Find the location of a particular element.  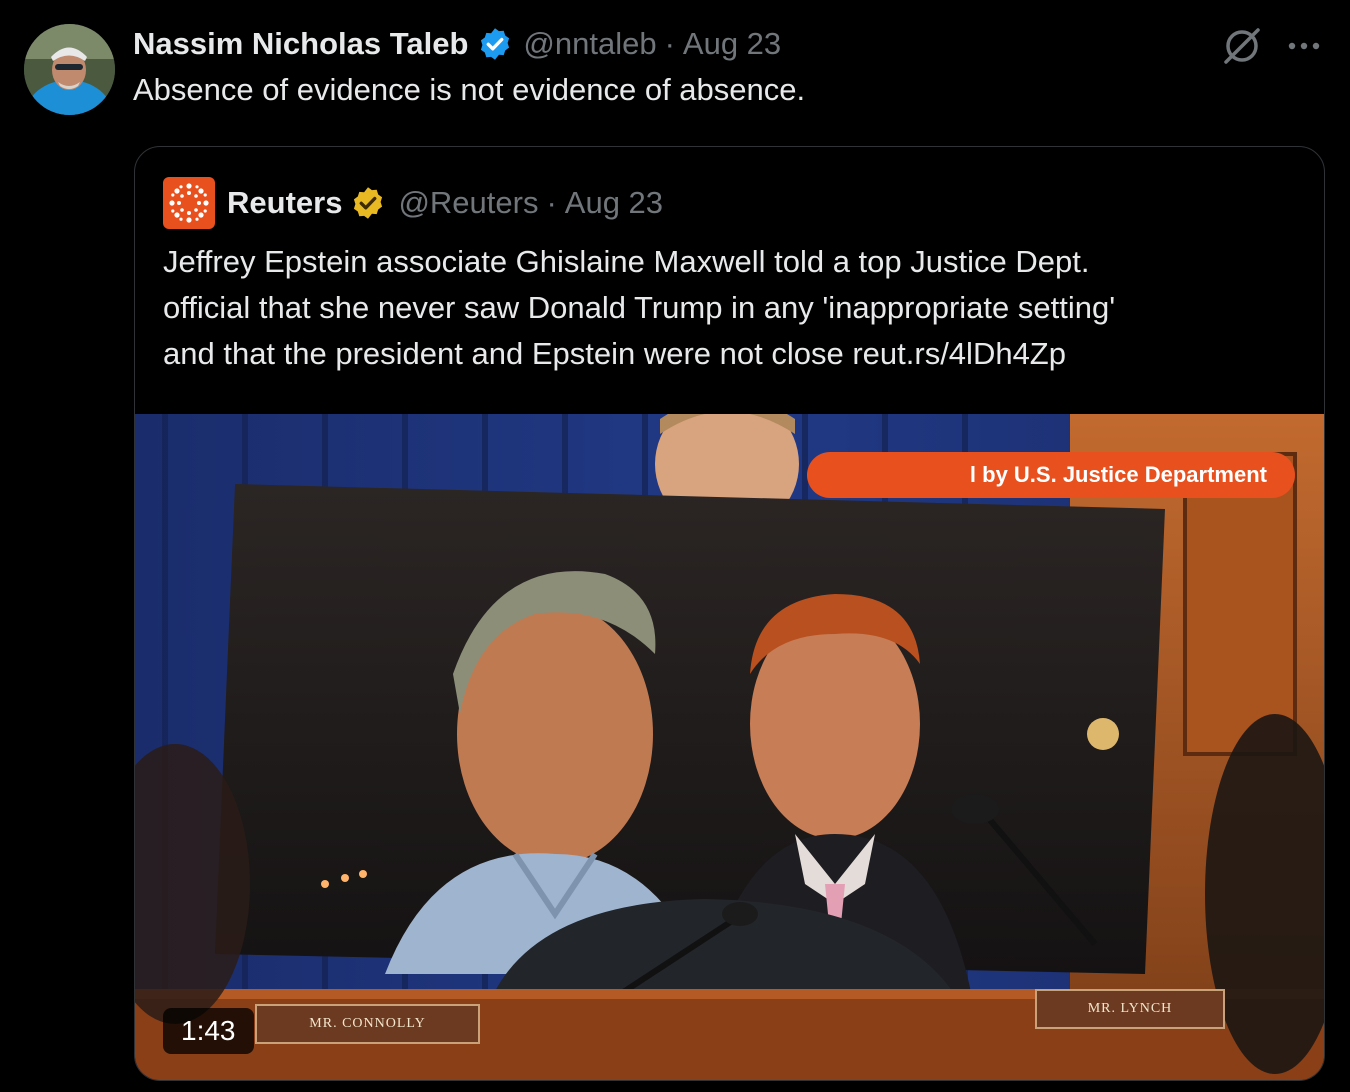

nameplate-right: MR. LYNCH is located at coordinates (1130, 1009).